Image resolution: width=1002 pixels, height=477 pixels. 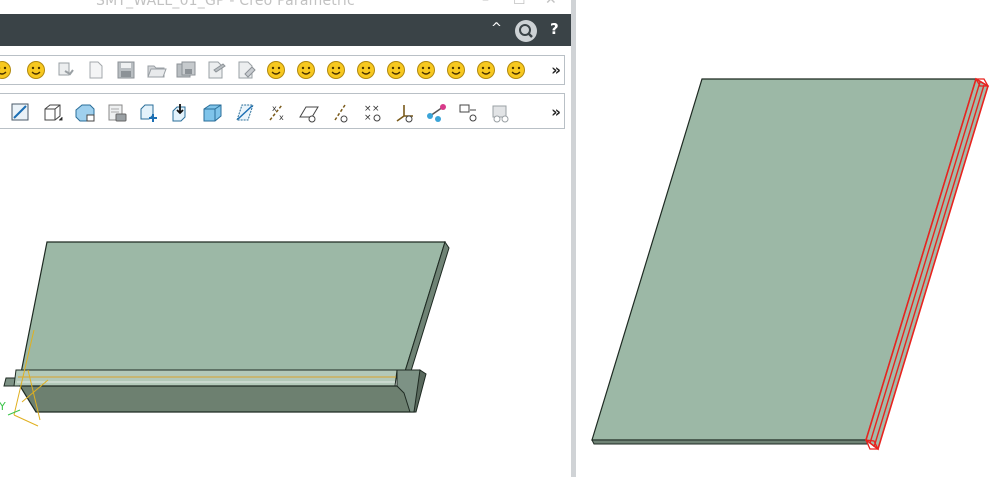 I want to click on graphics-toolbar: xx × × × », so click(x=282, y=111).